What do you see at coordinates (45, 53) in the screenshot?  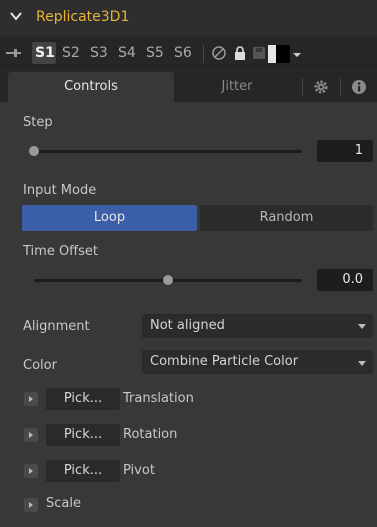 I see `version-s1: S1` at bounding box center [45, 53].